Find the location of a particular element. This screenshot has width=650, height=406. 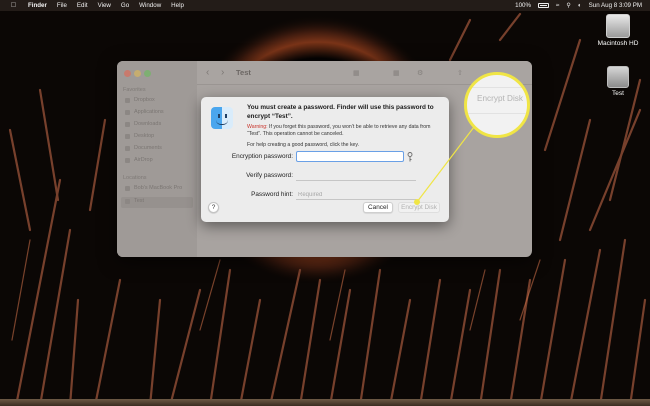

sidebar-item-dropbox: Dropbox is located at coordinates (140, 100).